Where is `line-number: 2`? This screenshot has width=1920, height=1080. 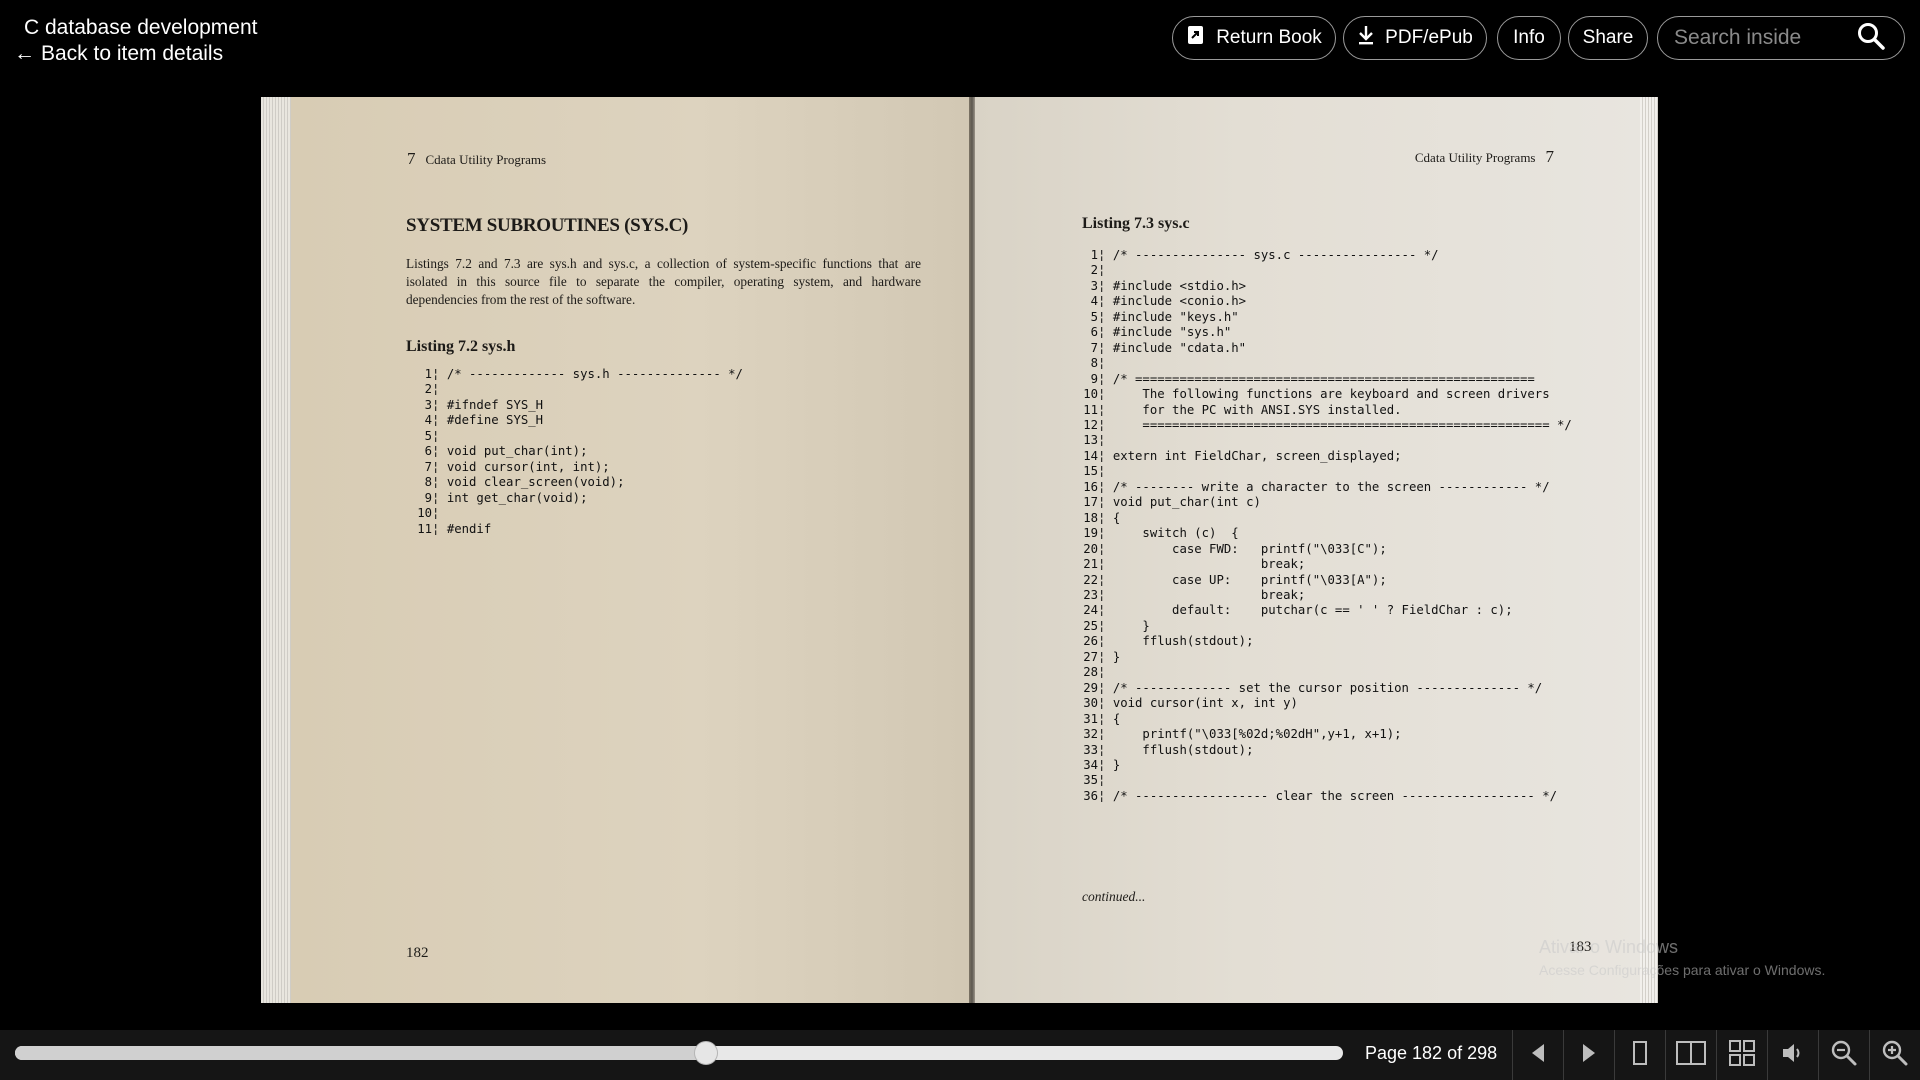 line-number: 2 is located at coordinates (428, 389).